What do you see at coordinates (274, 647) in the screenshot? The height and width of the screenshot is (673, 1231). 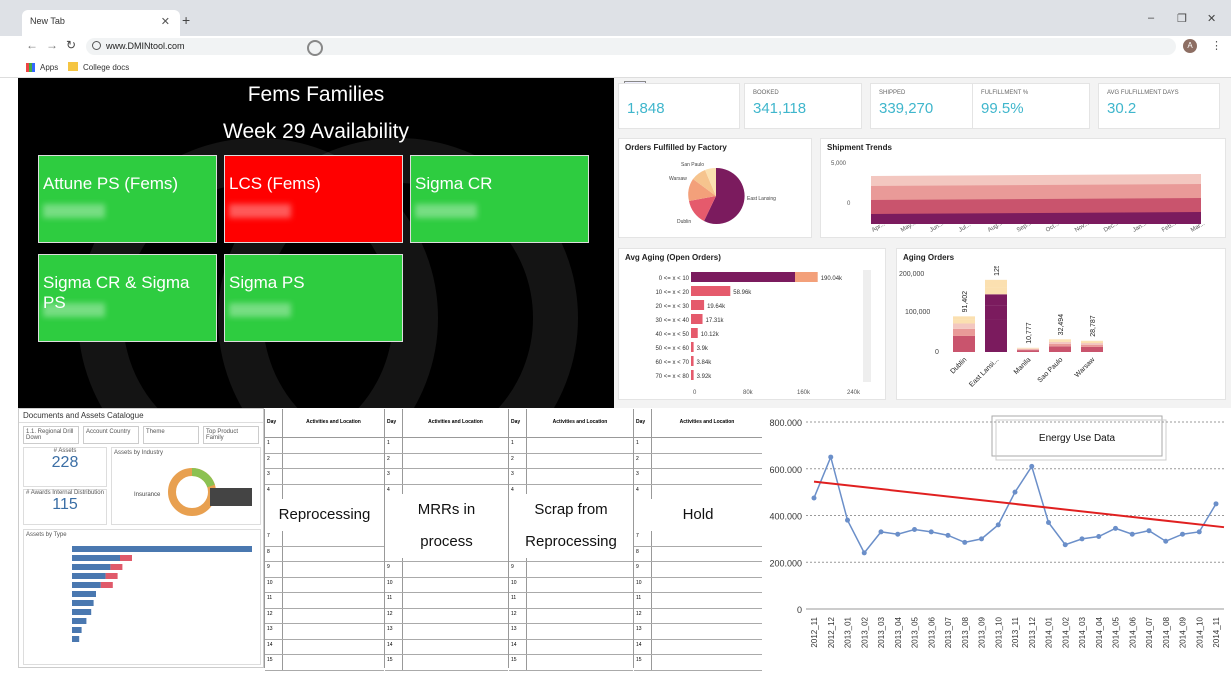 I see `row-day: 14` at bounding box center [274, 647].